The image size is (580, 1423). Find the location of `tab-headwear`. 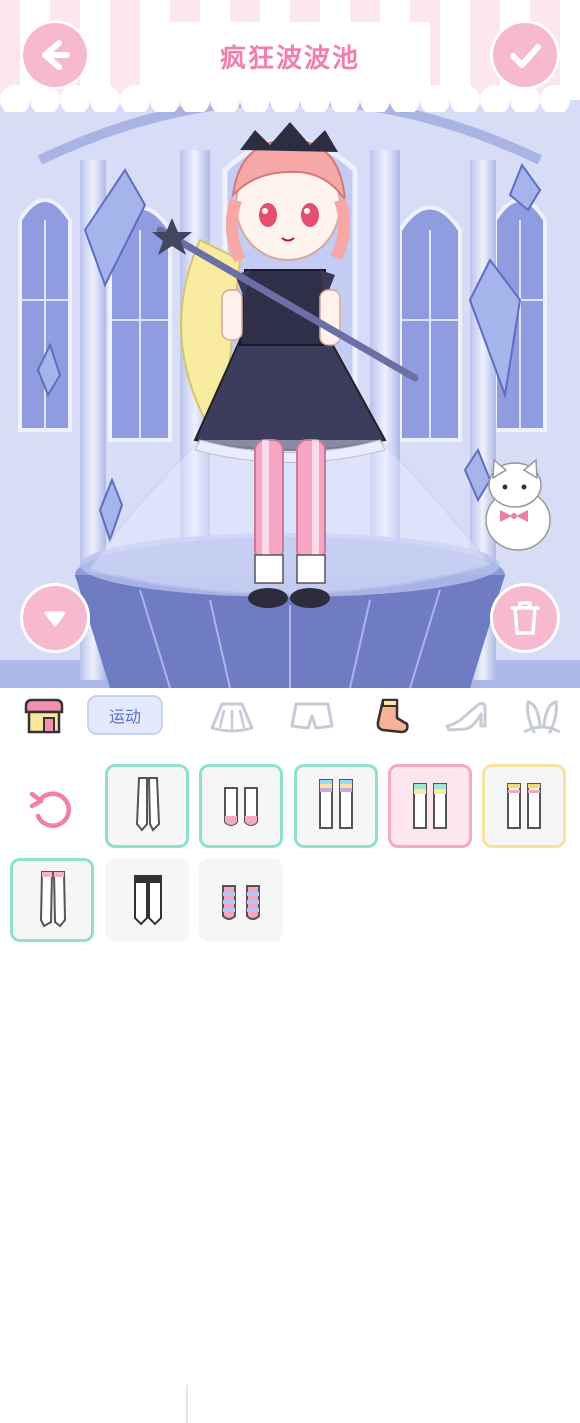

tab-headwear is located at coordinates (542, 716).